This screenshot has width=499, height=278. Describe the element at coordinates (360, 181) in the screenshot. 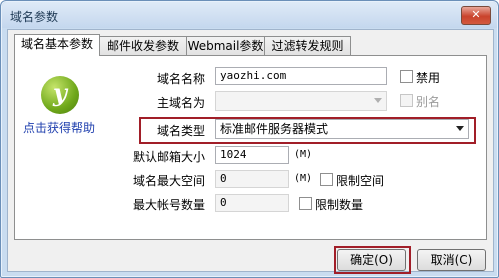

I see `limit-space-label: 限制空间` at that location.